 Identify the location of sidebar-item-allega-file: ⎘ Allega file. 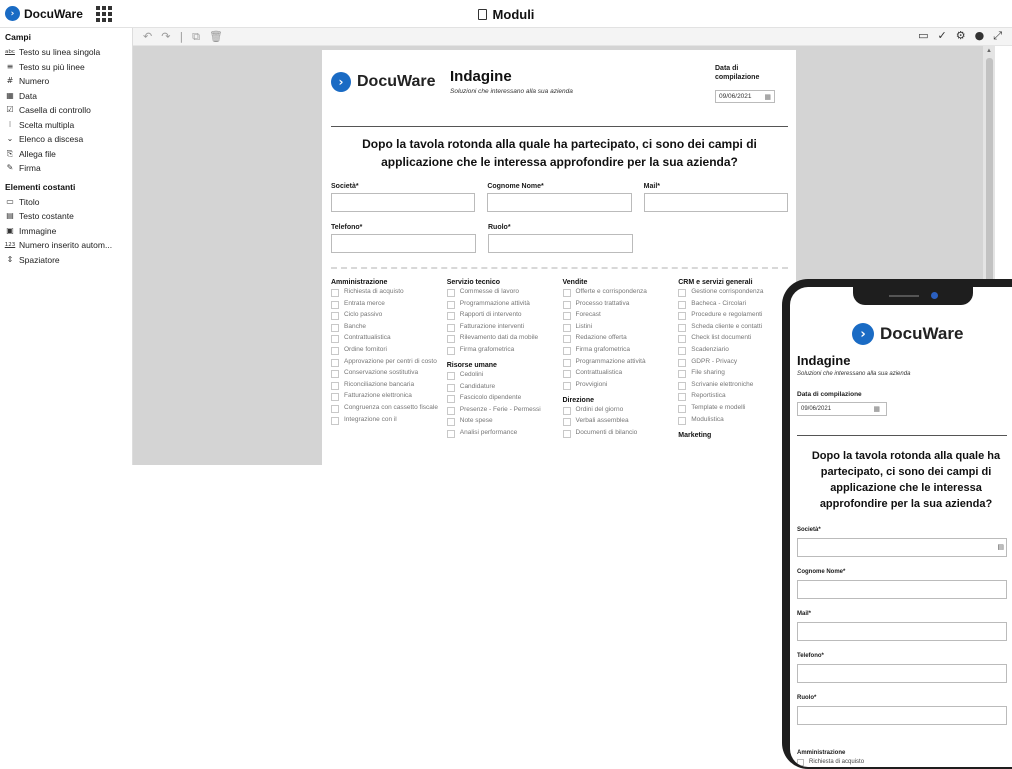
(66, 154).